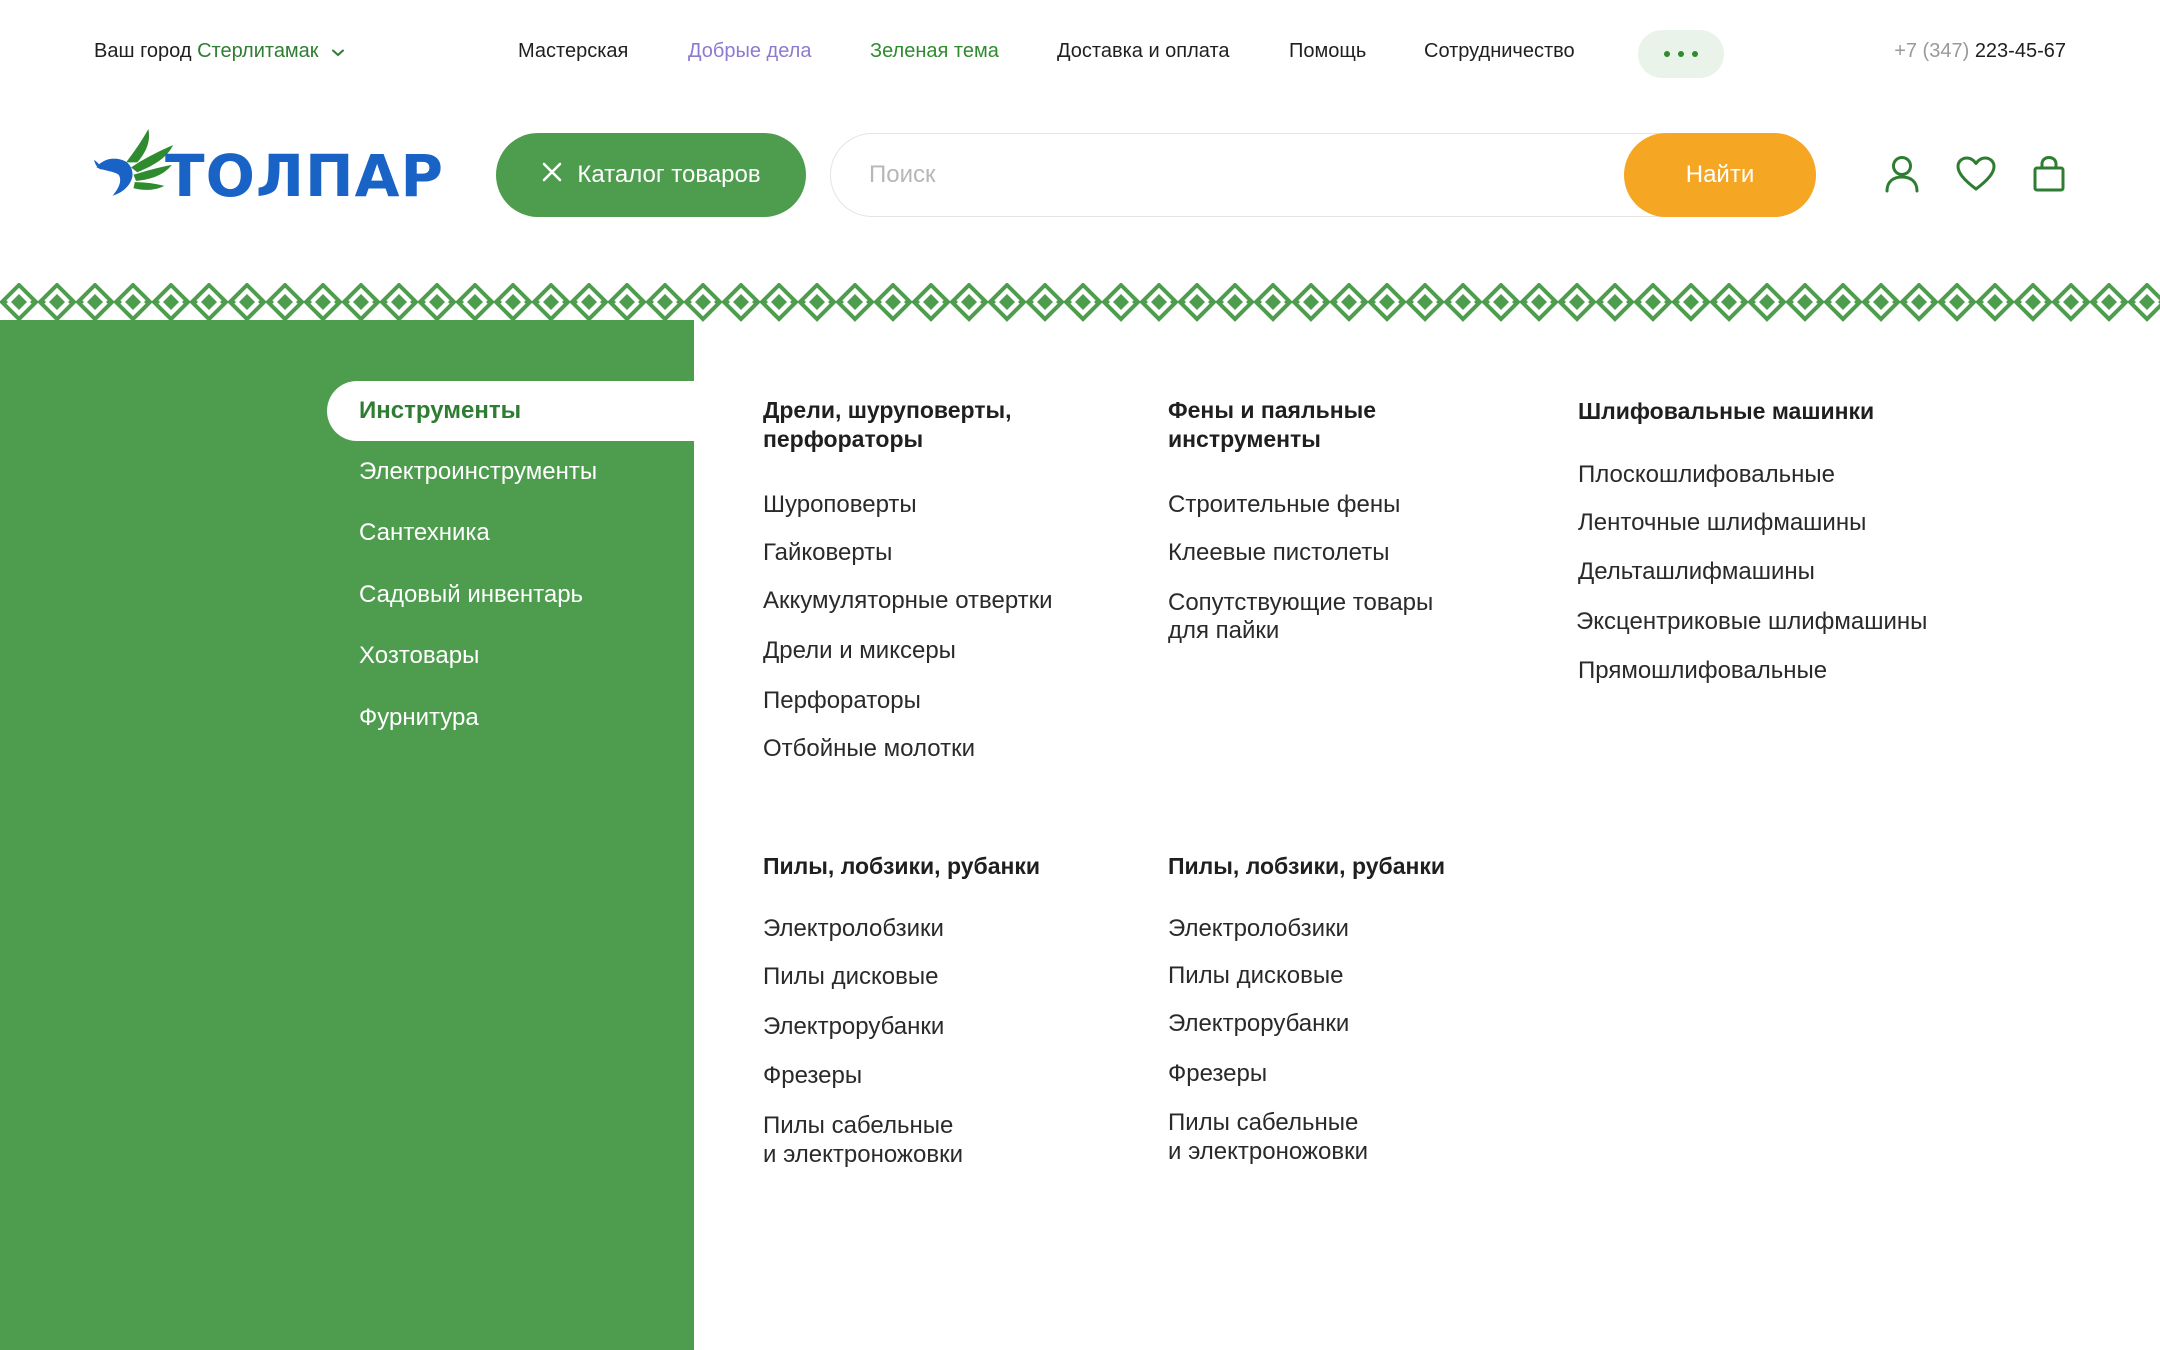 The image size is (2160, 1350). What do you see at coordinates (908, 600) in the screenshot?
I see `menu-link: Аккумуляторные отвертки` at bounding box center [908, 600].